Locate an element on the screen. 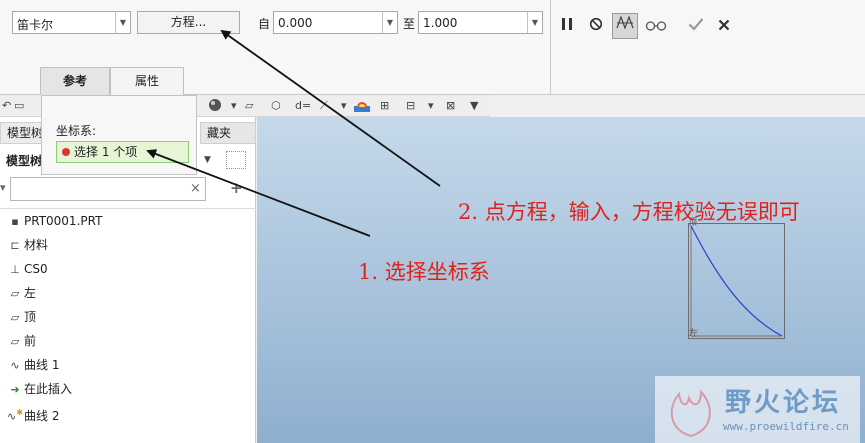 The image size is (865, 443). divider is located at coordinates (550, 47).